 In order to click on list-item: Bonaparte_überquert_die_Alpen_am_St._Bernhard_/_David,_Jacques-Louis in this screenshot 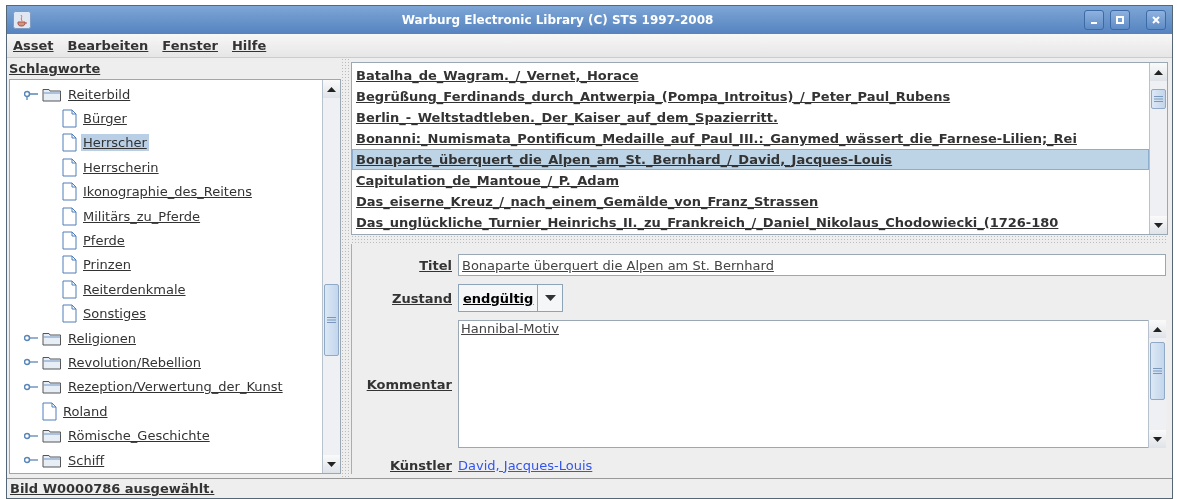, I will do `click(750, 159)`.